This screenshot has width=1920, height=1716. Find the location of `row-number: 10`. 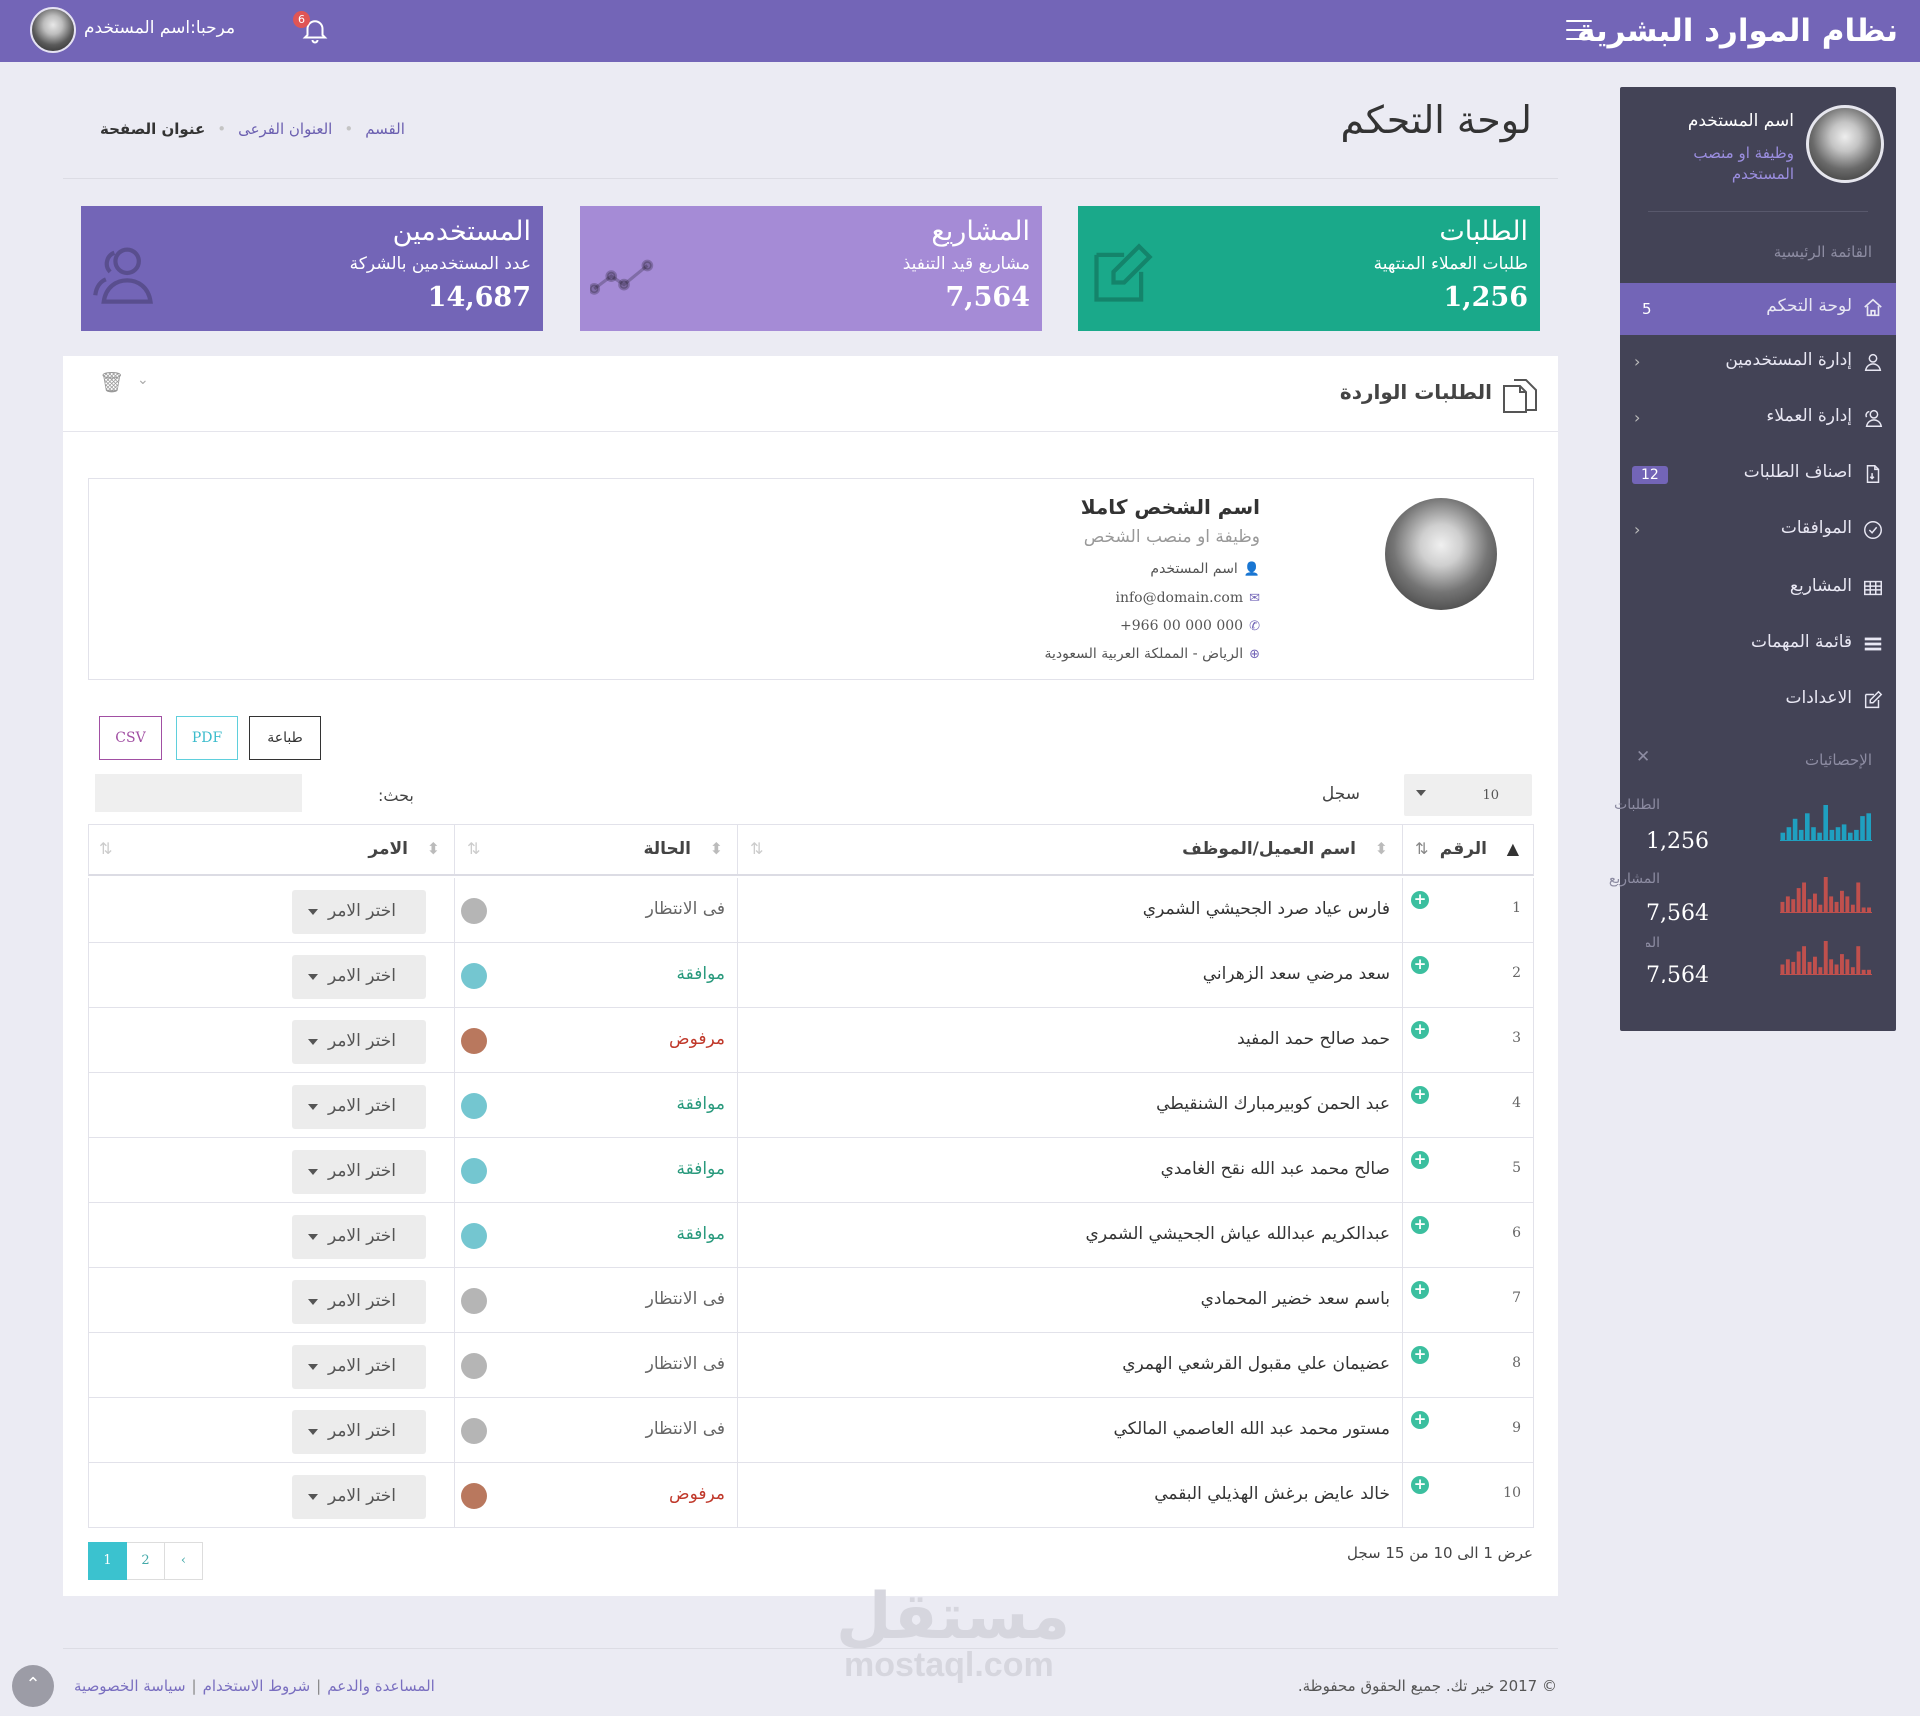

row-number: 10 is located at coordinates (1512, 1493).